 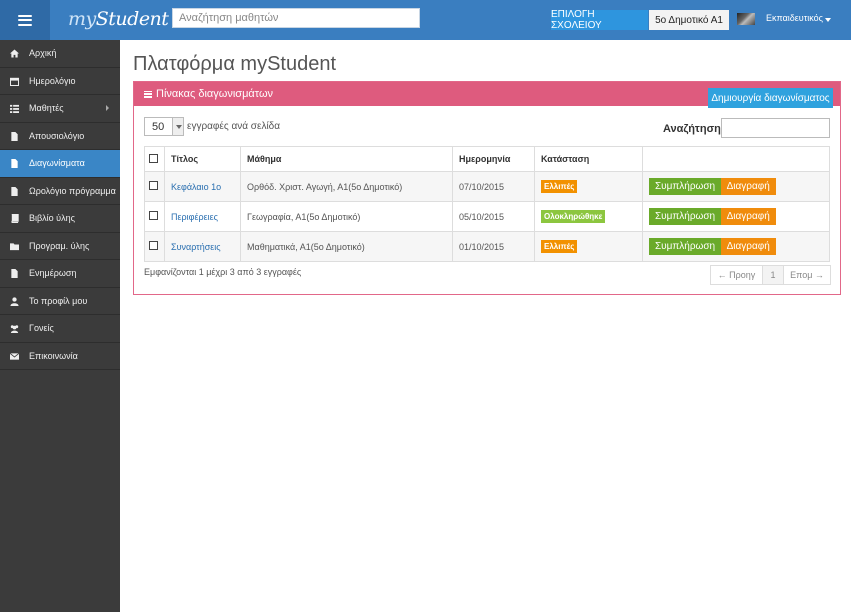 I want to click on book-icon, so click(x=15, y=218).